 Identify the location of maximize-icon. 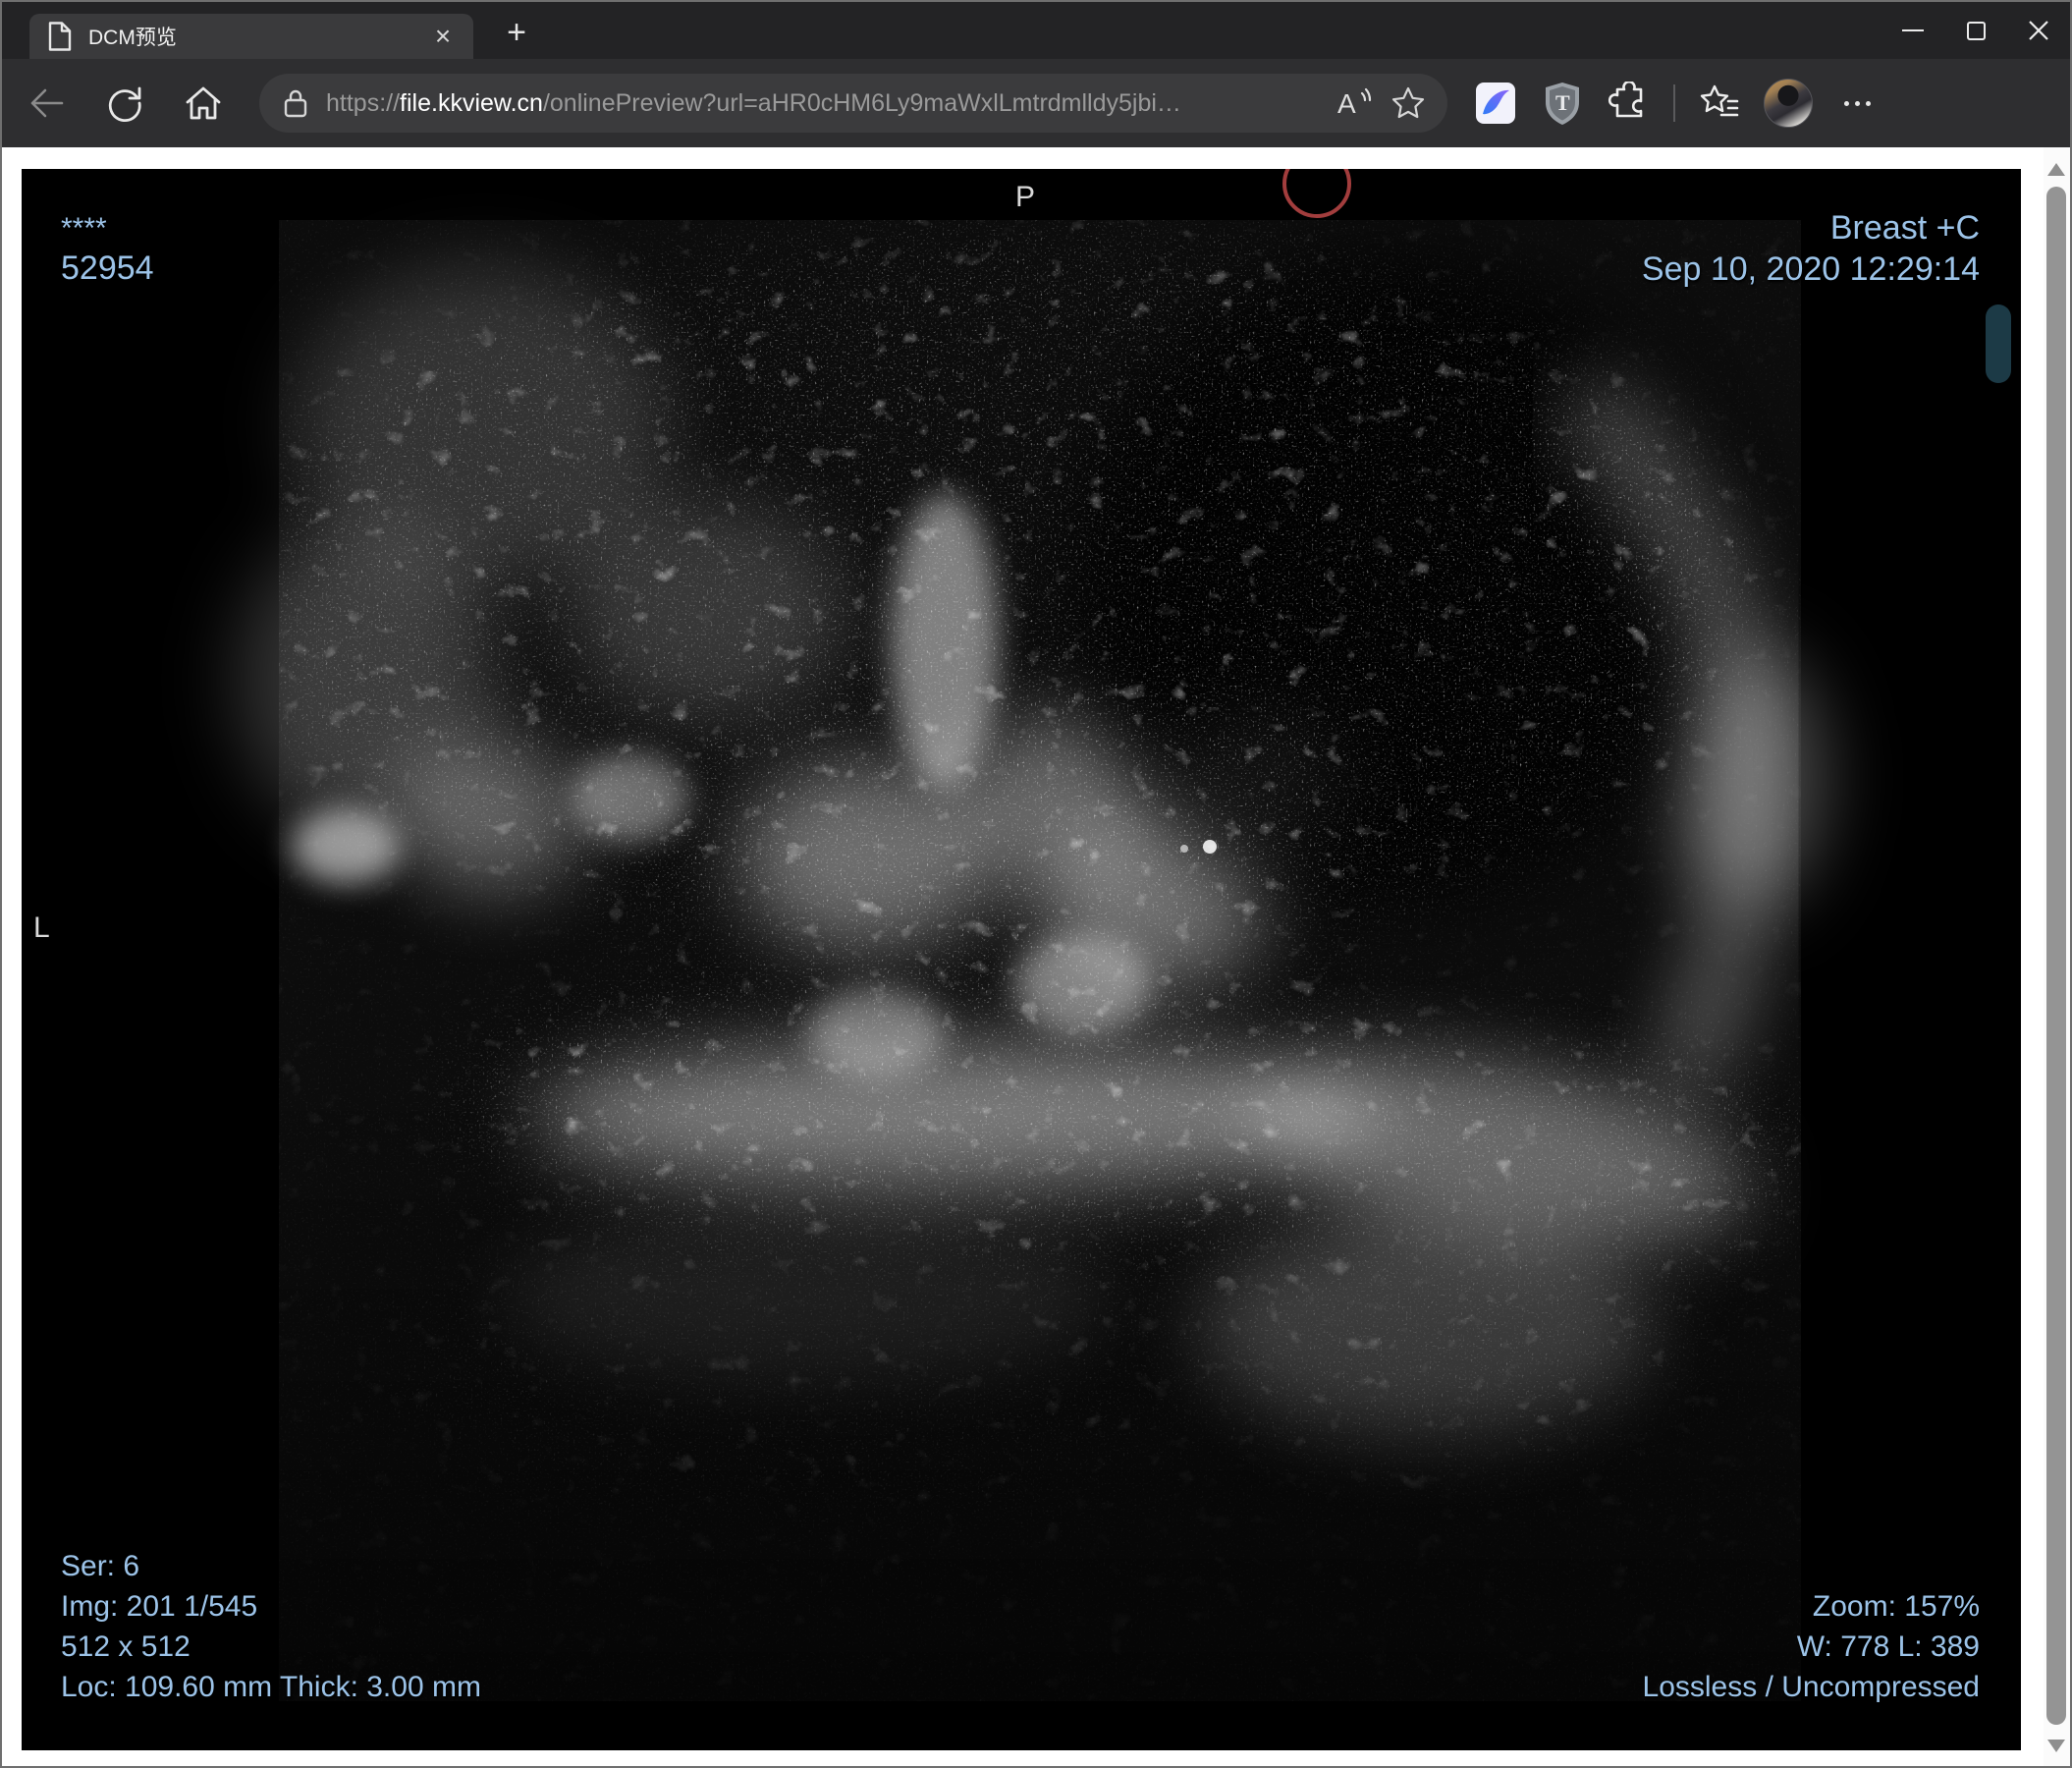
(1976, 30).